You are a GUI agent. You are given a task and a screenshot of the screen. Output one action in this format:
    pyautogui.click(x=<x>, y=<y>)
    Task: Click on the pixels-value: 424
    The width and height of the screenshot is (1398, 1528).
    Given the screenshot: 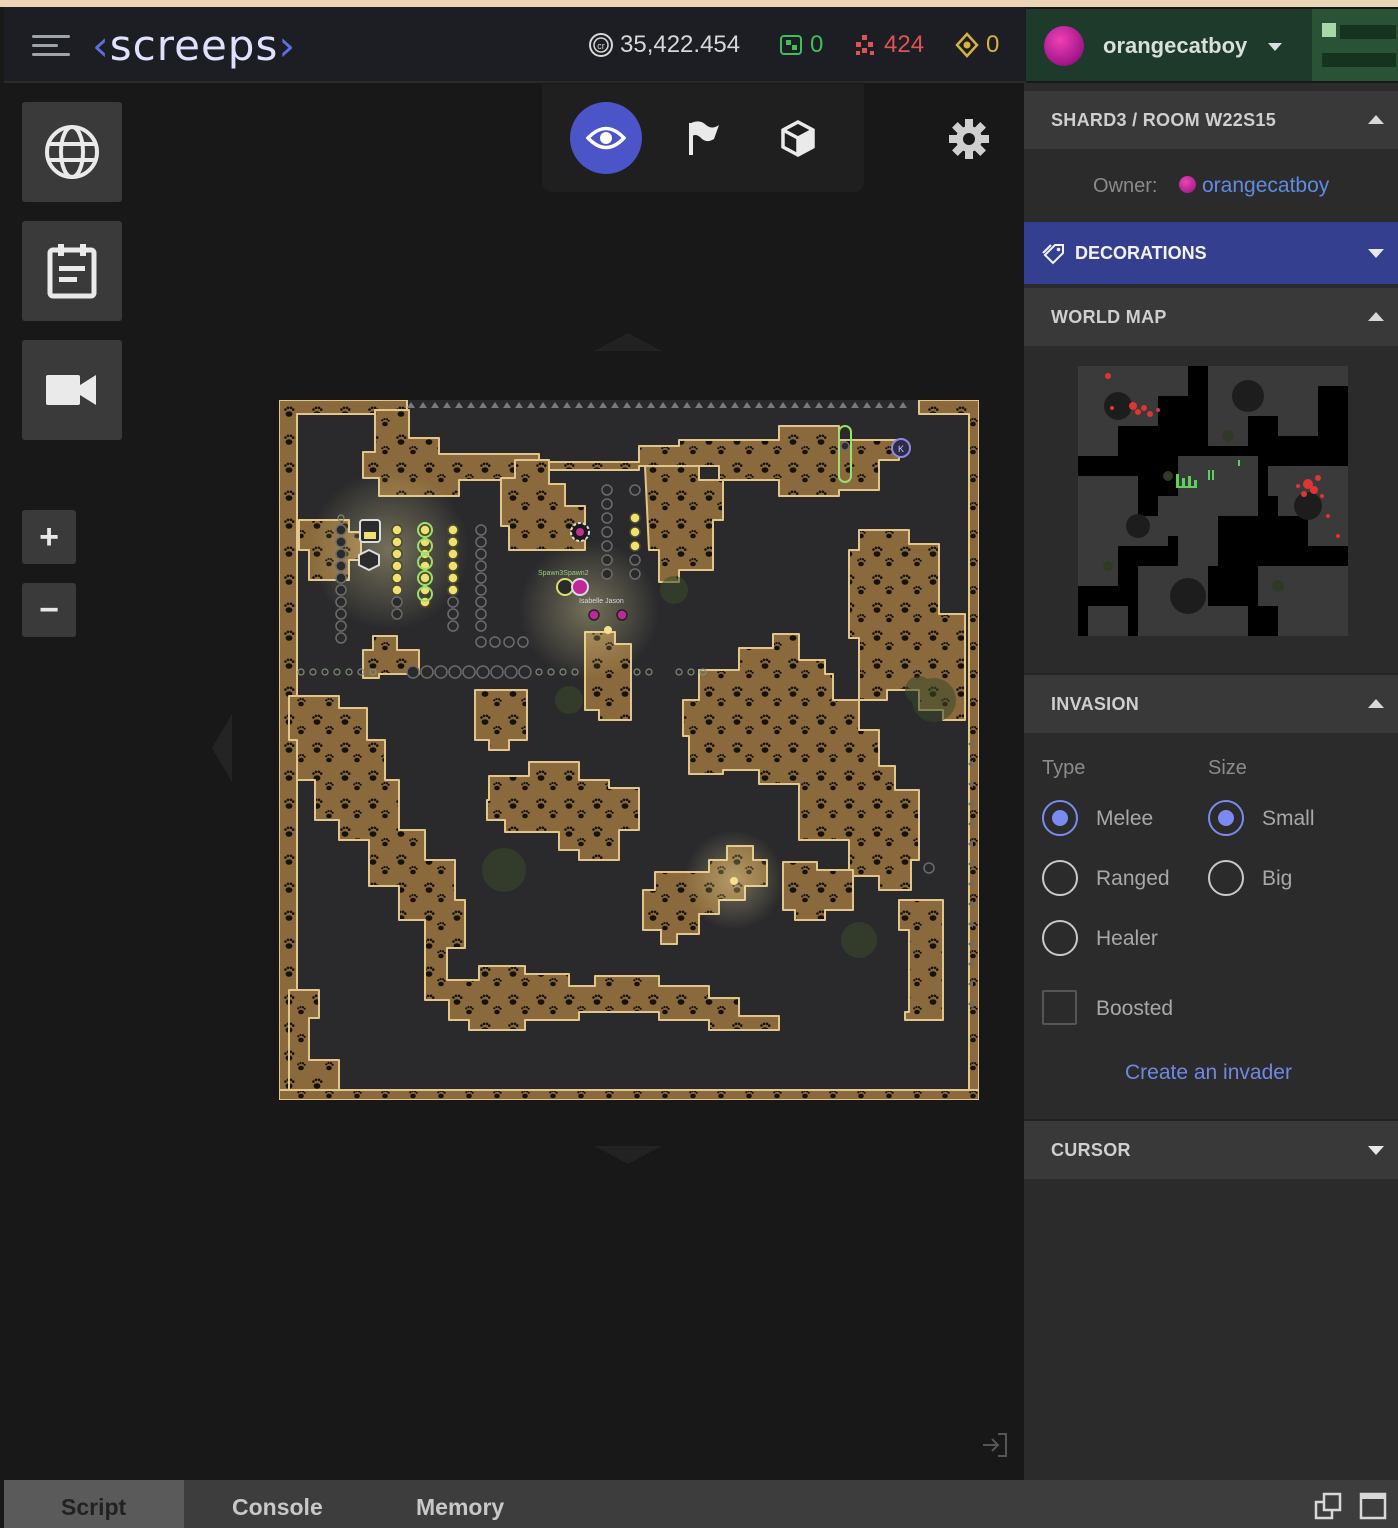 What is the action you would take?
    pyautogui.click(x=904, y=44)
    